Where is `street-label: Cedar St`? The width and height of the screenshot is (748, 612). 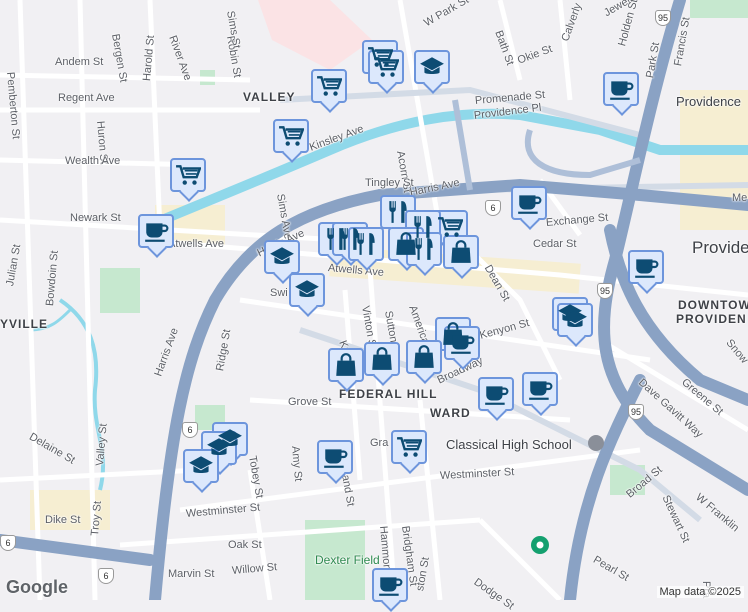 street-label: Cedar St is located at coordinates (555, 244).